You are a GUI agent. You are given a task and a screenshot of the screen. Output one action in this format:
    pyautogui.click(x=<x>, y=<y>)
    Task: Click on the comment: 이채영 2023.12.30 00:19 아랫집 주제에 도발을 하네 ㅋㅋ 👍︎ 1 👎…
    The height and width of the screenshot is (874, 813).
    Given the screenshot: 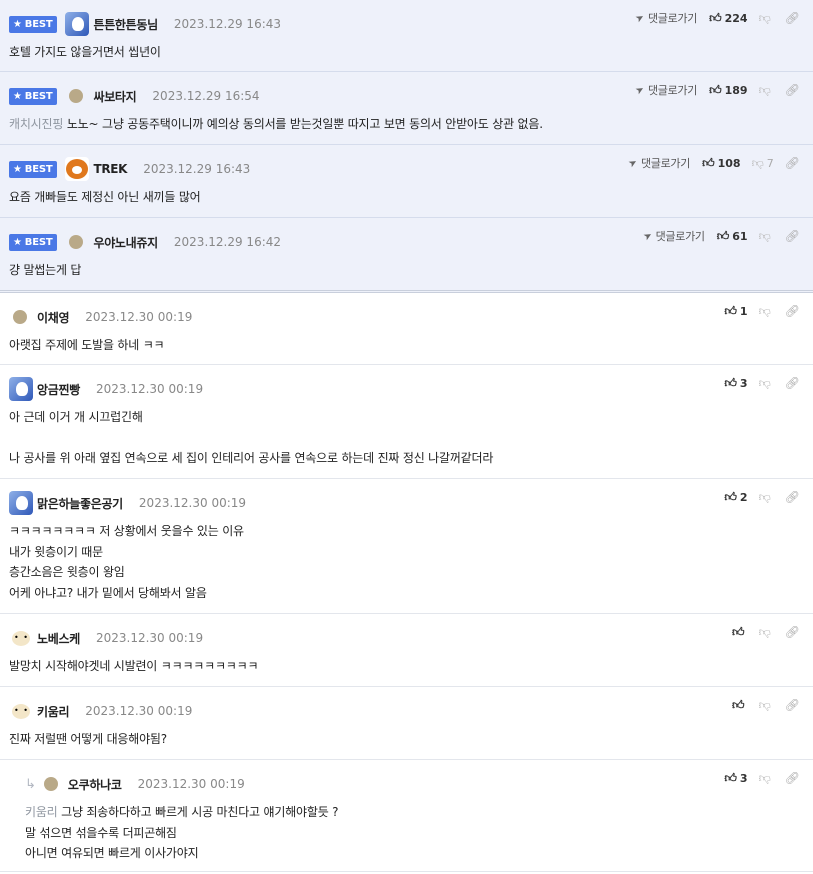 What is the action you would take?
    pyautogui.click(x=406, y=329)
    